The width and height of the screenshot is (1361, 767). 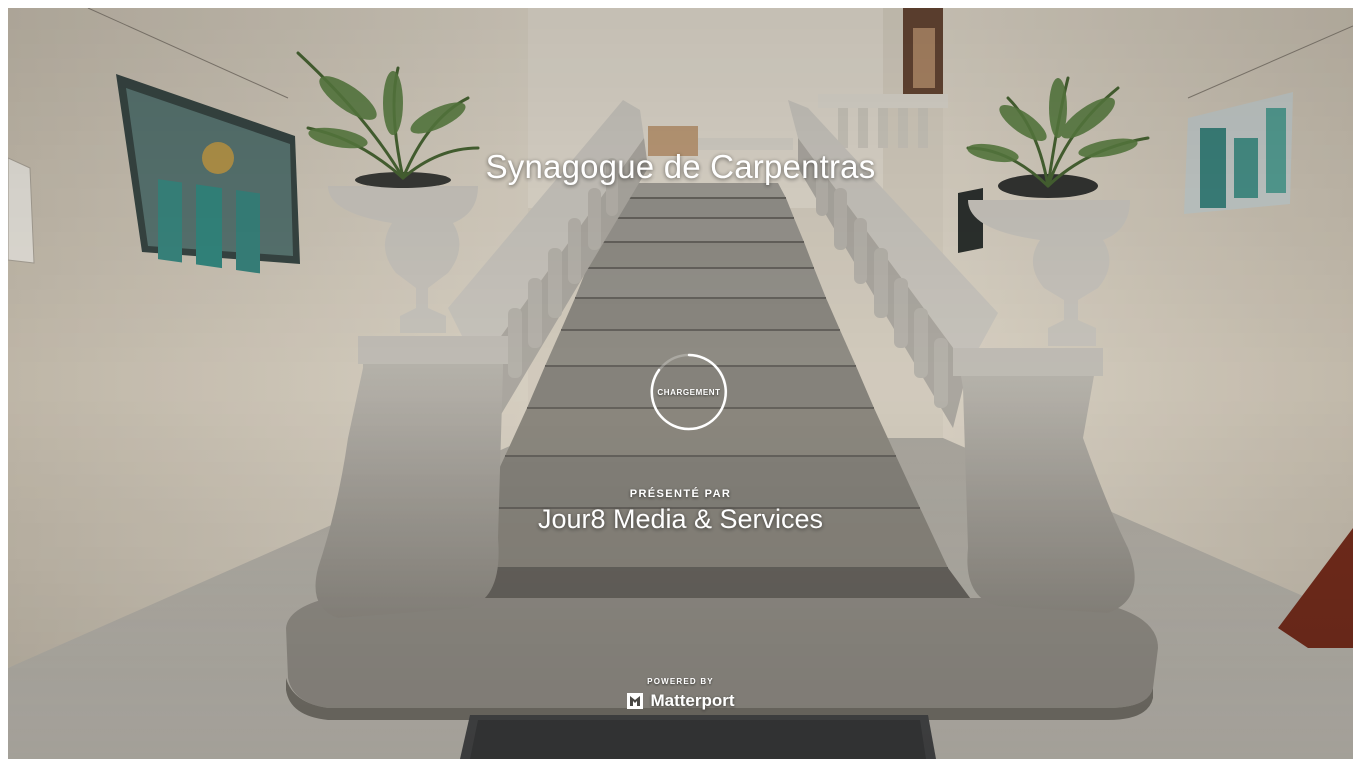 I want to click on powered-by-label: POWERED BY, so click(x=680, y=681).